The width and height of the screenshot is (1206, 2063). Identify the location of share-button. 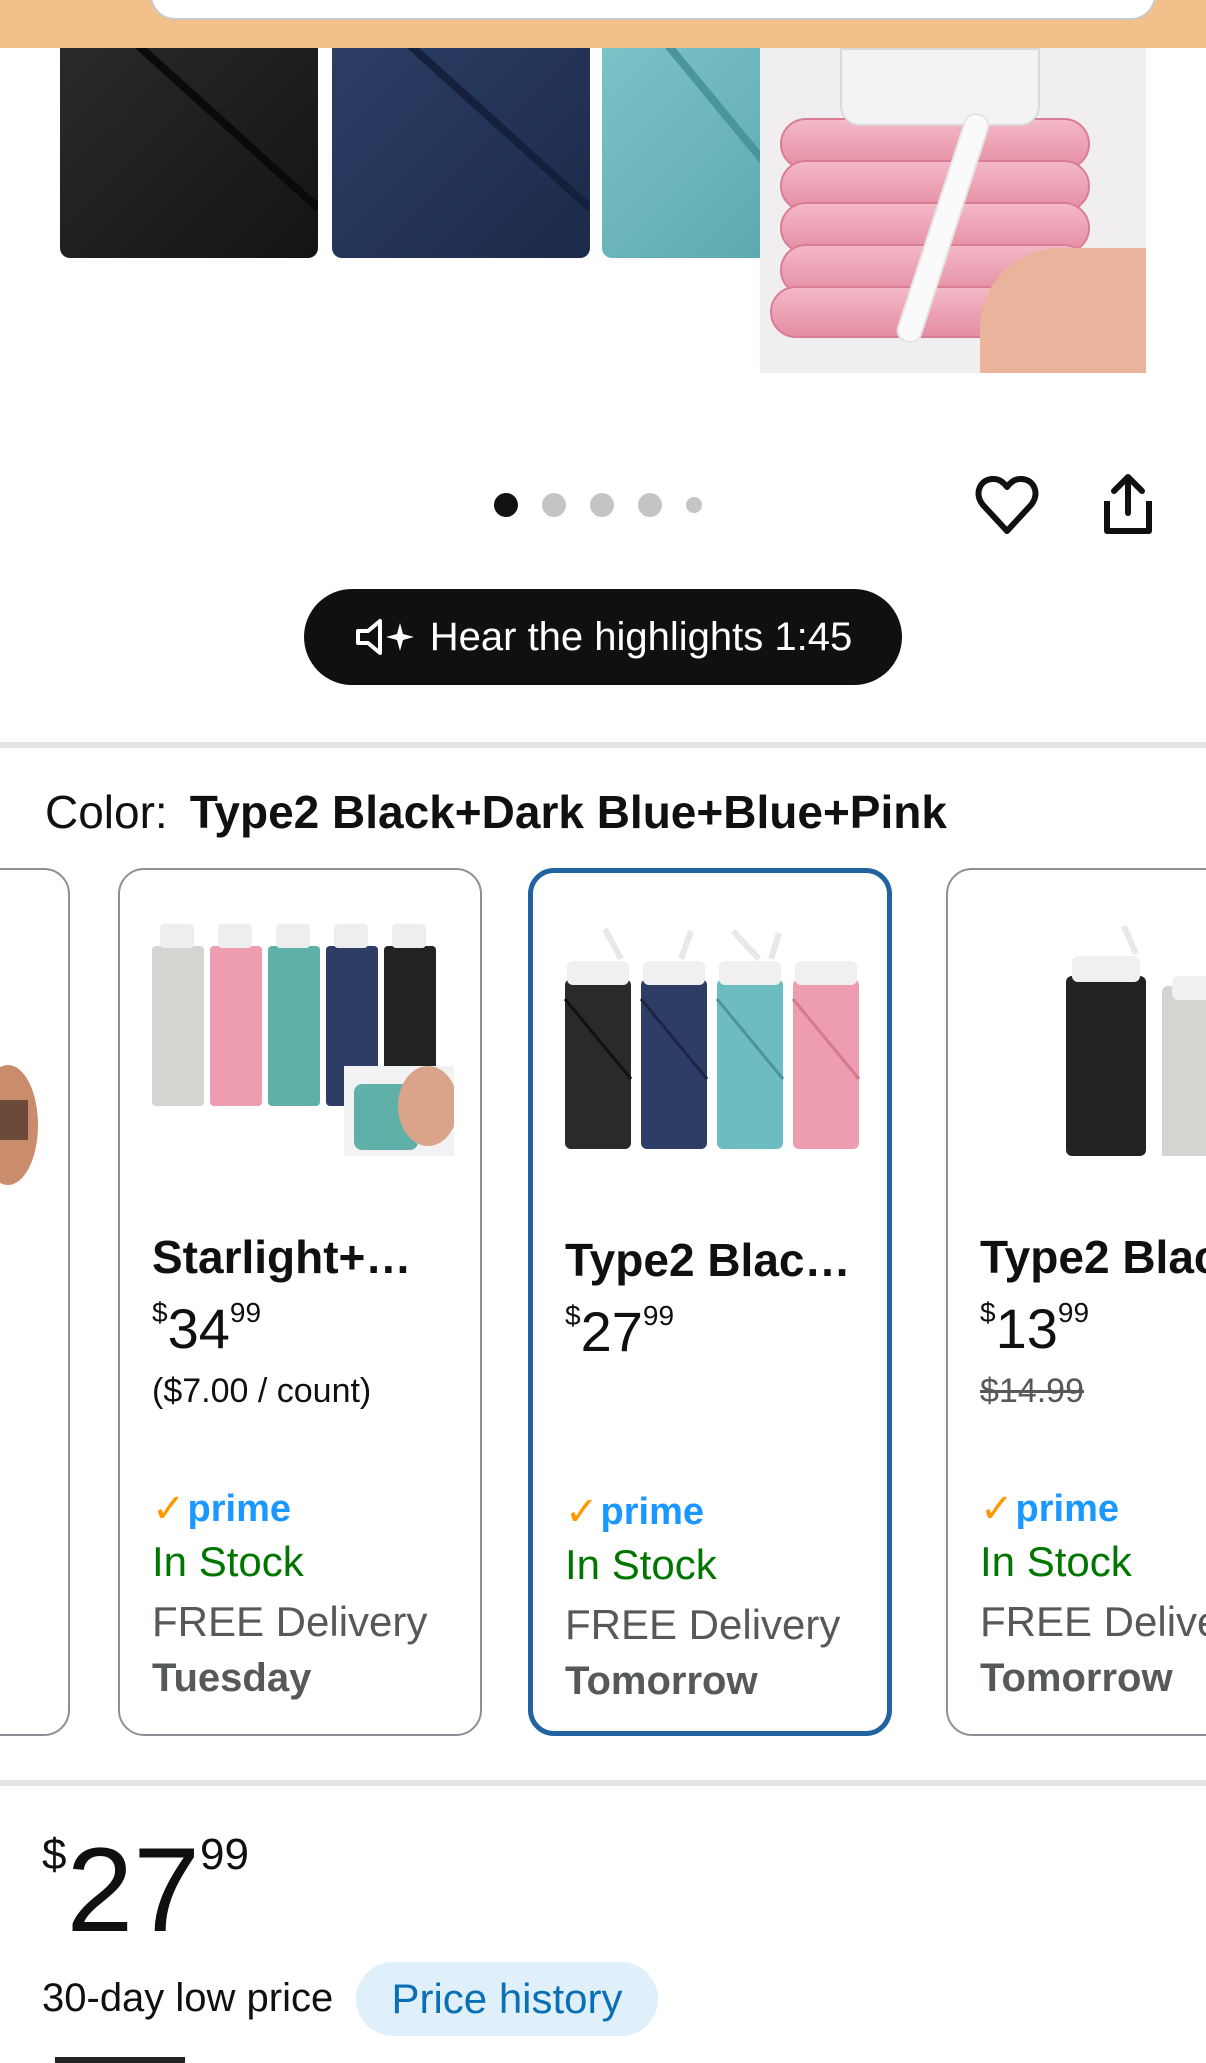
(1128, 505).